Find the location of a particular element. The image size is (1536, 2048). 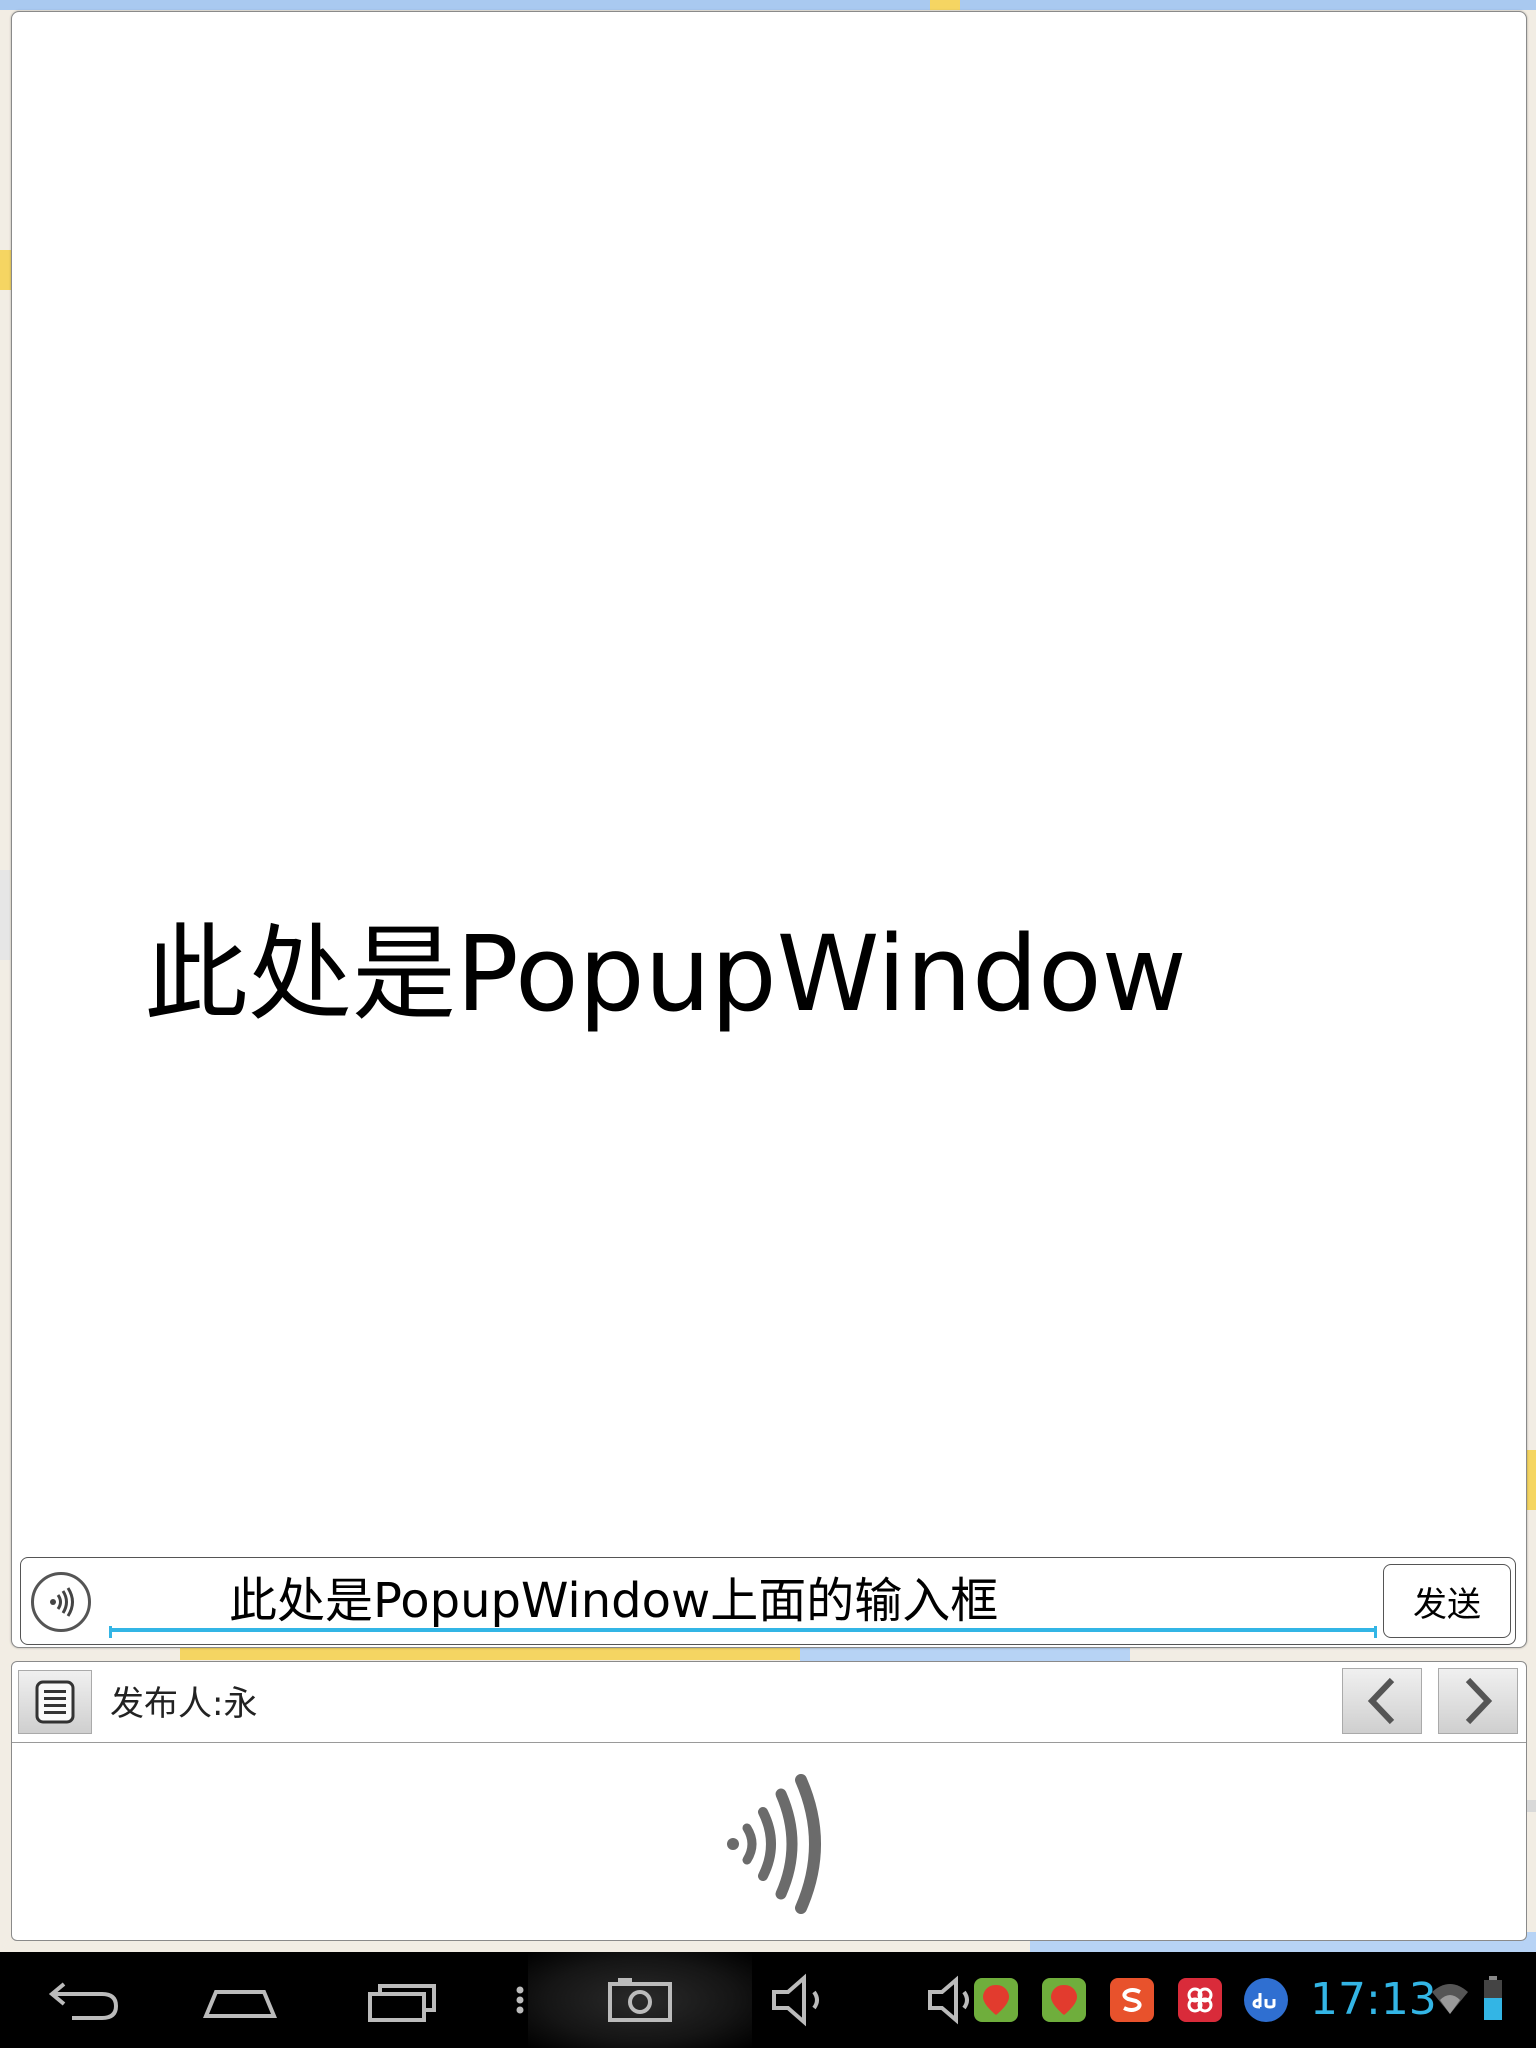

publisher-label: 发布人:永 is located at coordinates (184, 1704).